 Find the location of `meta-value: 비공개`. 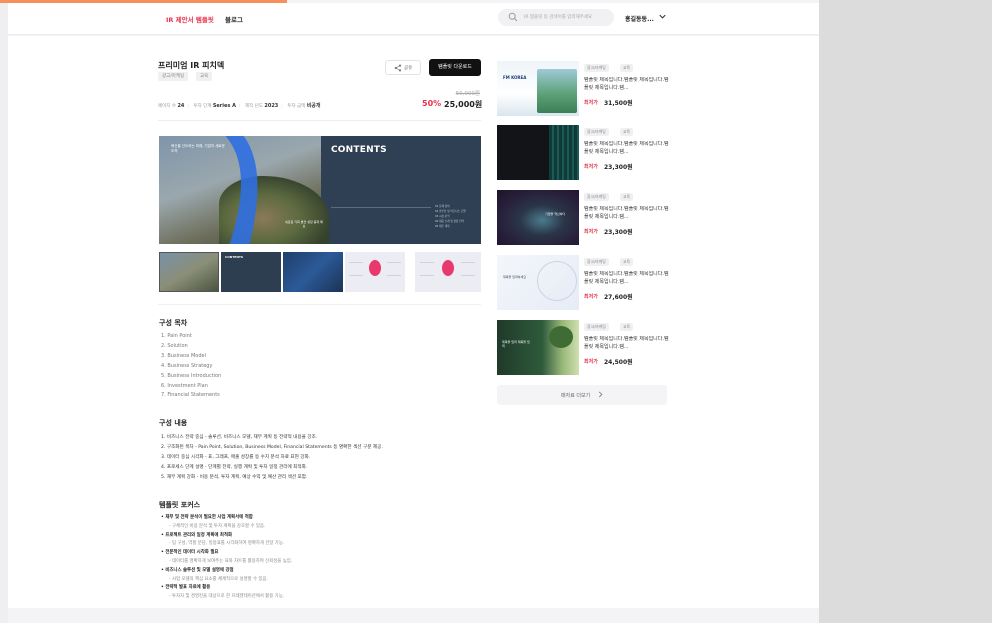

meta-value: 비공개 is located at coordinates (313, 106).